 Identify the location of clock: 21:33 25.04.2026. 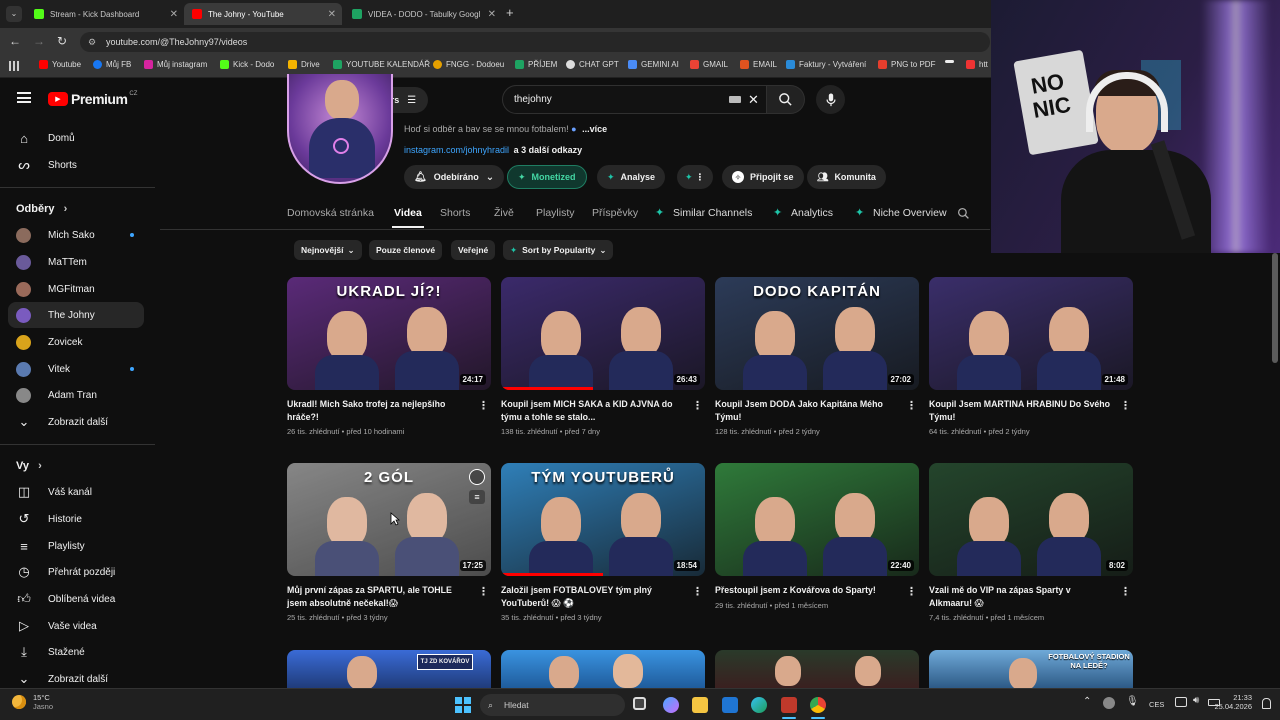
(1232, 702).